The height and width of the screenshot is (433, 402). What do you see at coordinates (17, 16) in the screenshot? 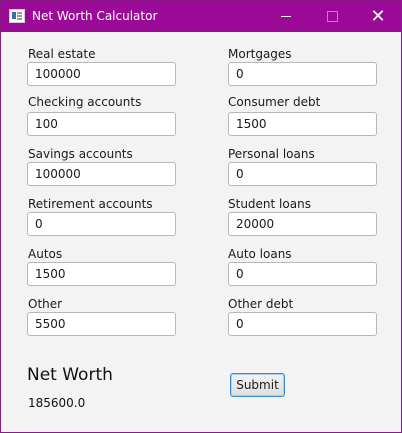
I see `app-icon` at bounding box center [17, 16].